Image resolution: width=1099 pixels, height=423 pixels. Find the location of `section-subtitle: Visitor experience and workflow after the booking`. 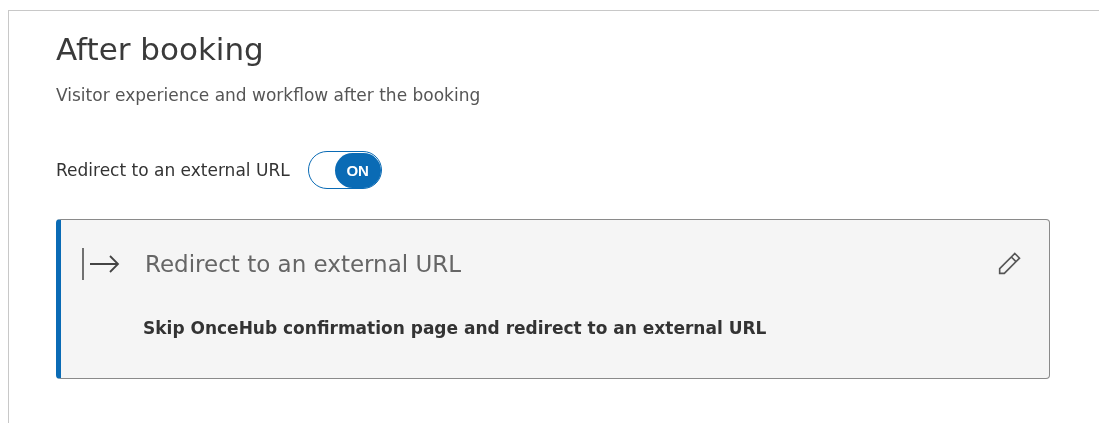

section-subtitle: Visitor experience and workflow after the booking is located at coordinates (269, 95).